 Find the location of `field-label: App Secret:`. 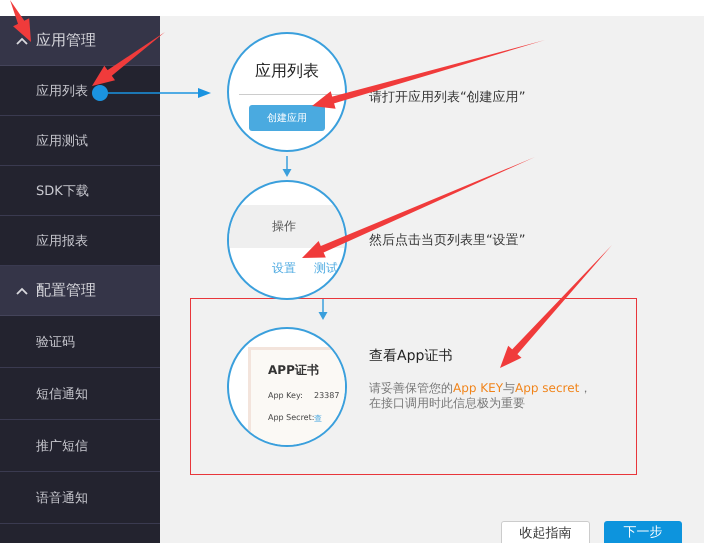

field-label: App Secret: is located at coordinates (291, 418).